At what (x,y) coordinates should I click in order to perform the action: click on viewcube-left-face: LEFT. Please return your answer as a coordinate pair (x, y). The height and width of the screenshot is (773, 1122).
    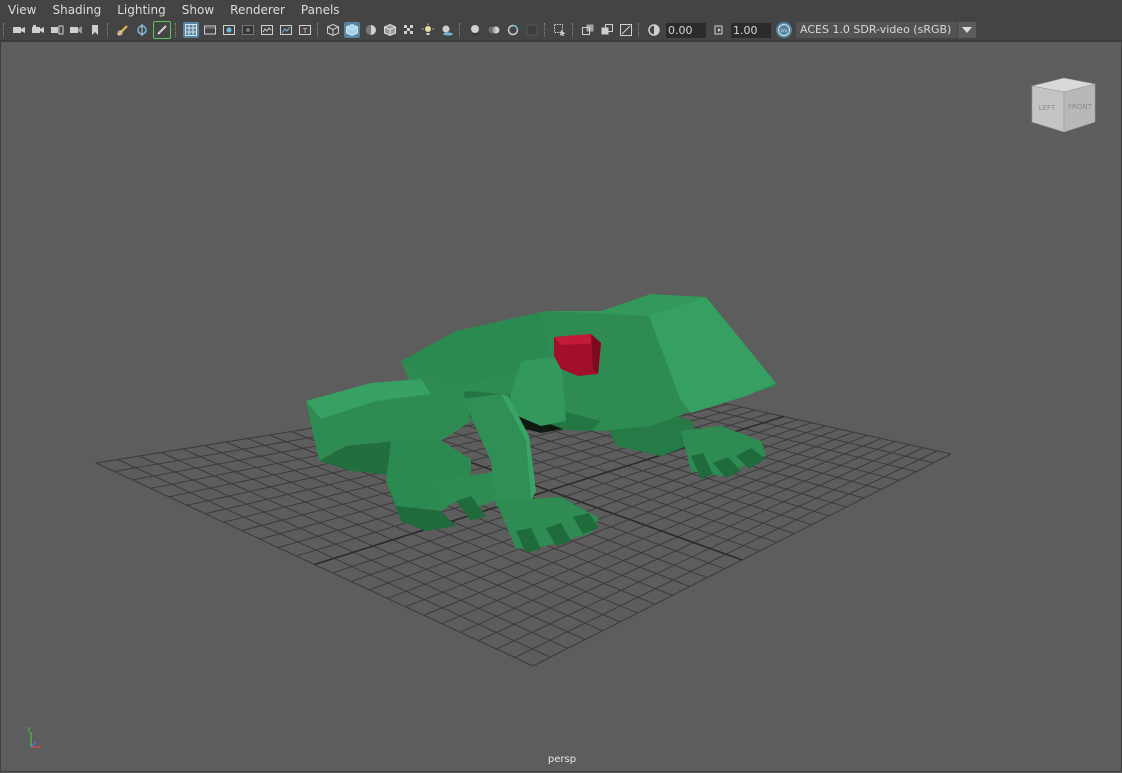
    Looking at the image, I should click on (1047, 108).